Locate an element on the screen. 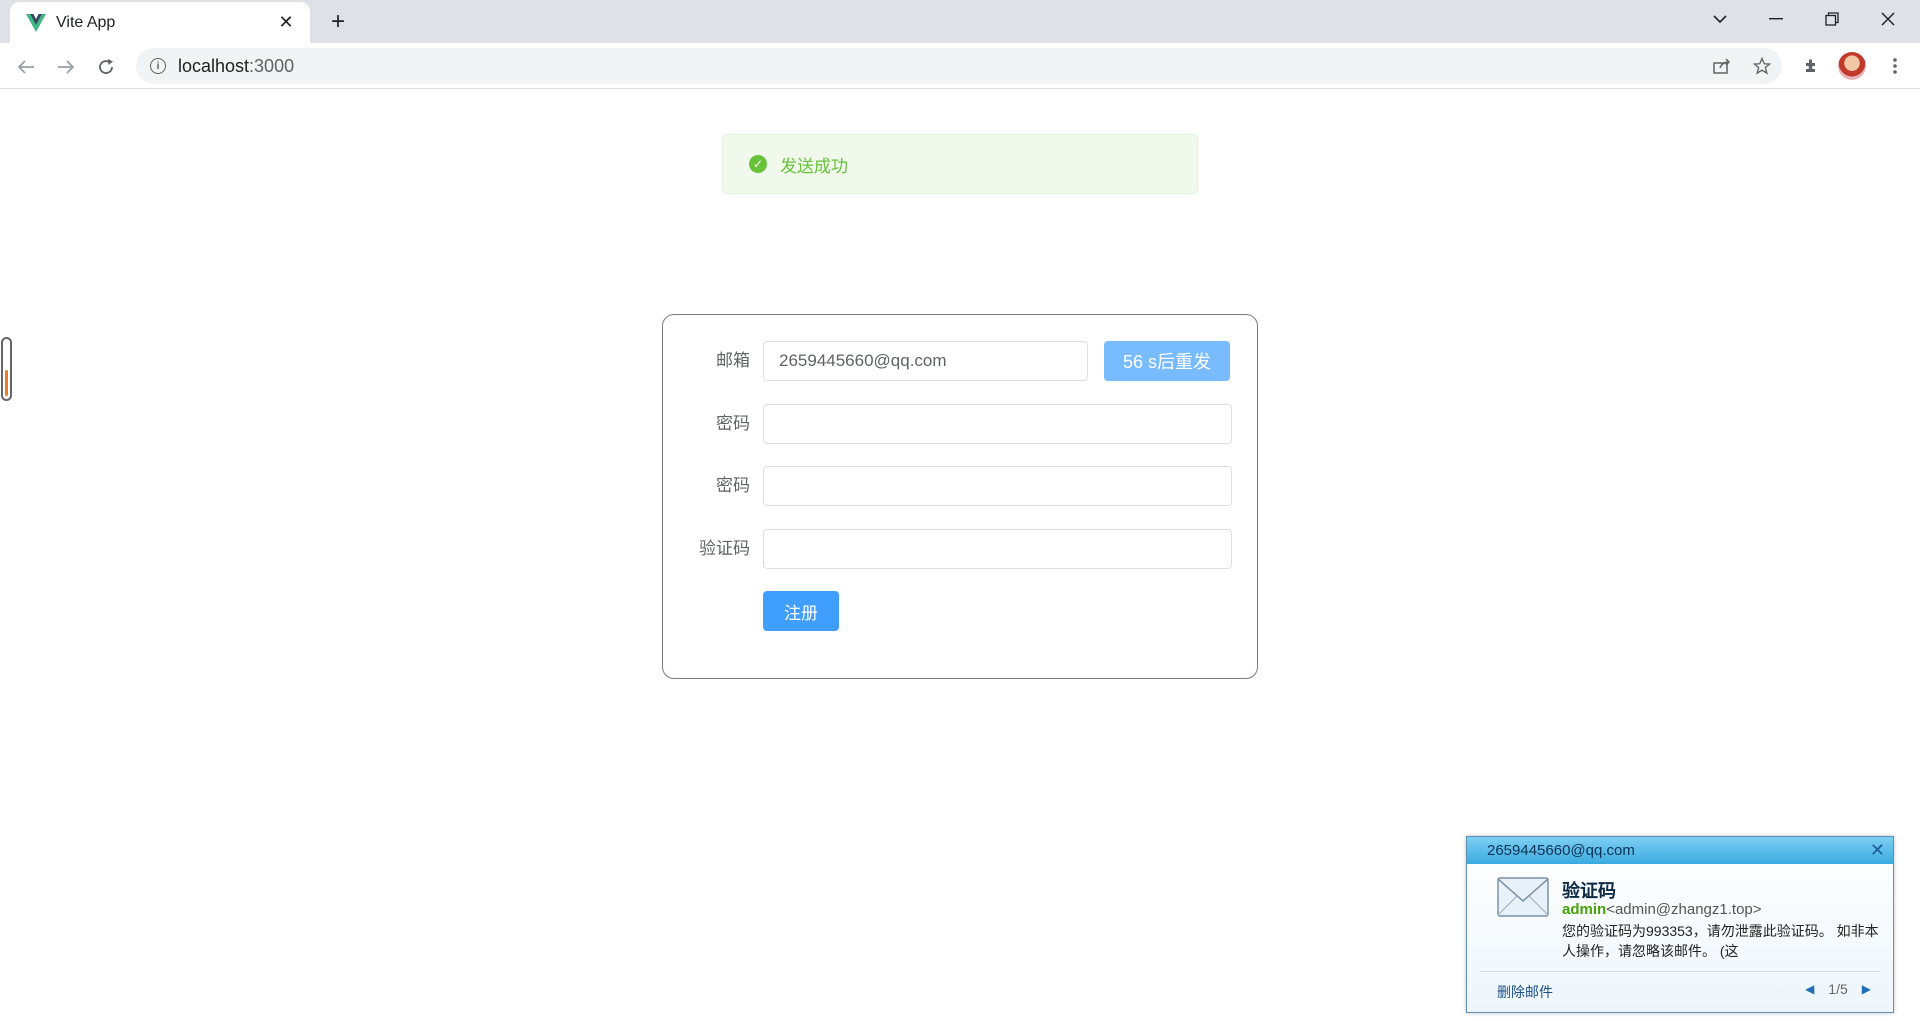 The height and width of the screenshot is (1021, 1920). vite-vue-logo-icon is located at coordinates (36, 22).